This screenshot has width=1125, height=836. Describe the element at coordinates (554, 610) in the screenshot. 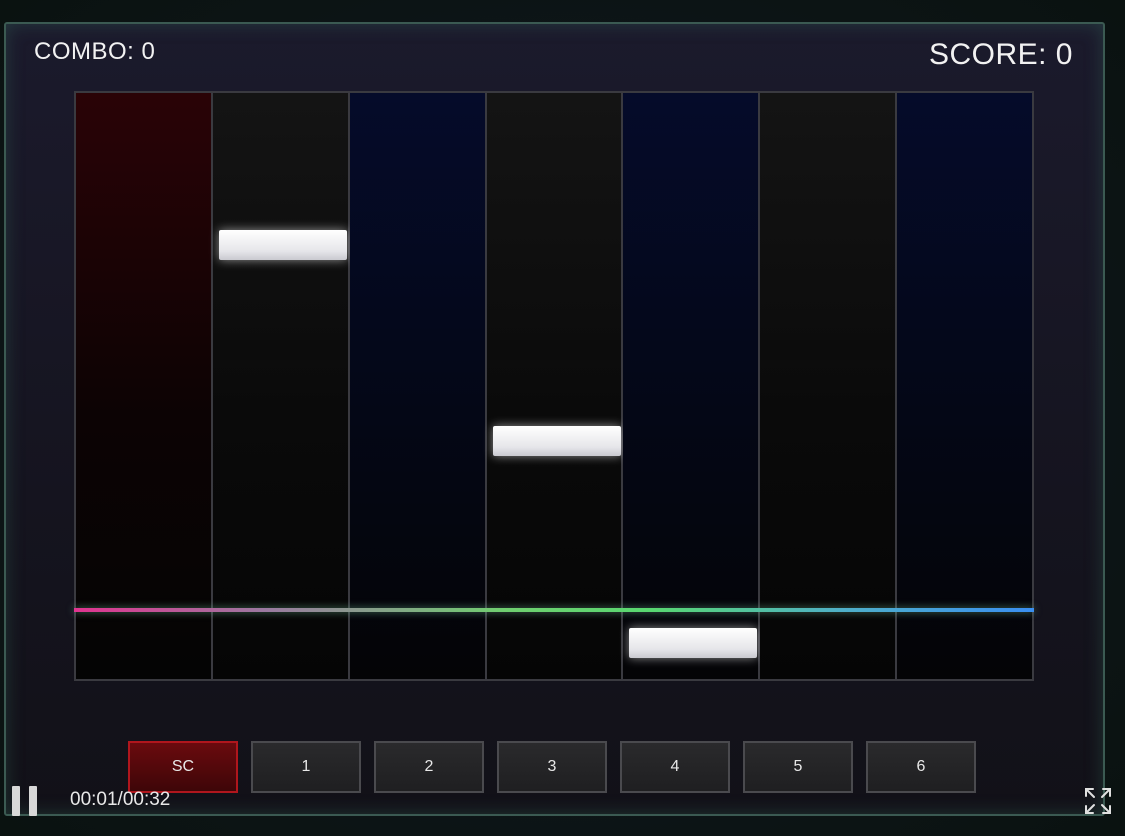

I see `hit-line` at that location.